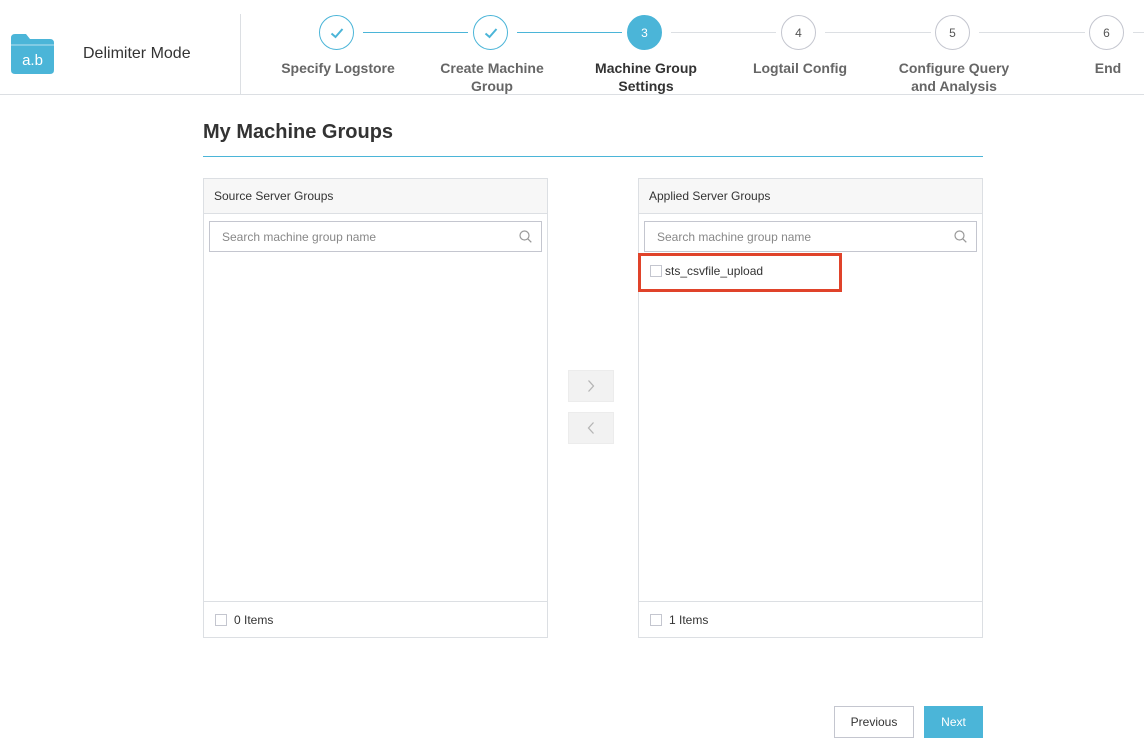  Describe the element at coordinates (810, 619) in the screenshot. I see `applied-panel-footer: 1 Items` at that location.